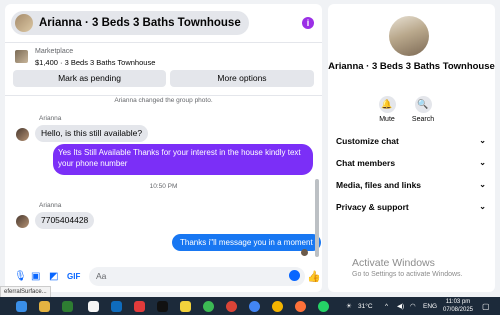 Image resolution: width=500 pixels, height=315 pixels. What do you see at coordinates (458, 302) in the screenshot?
I see `clock-time: 11:03 pm` at bounding box center [458, 302].